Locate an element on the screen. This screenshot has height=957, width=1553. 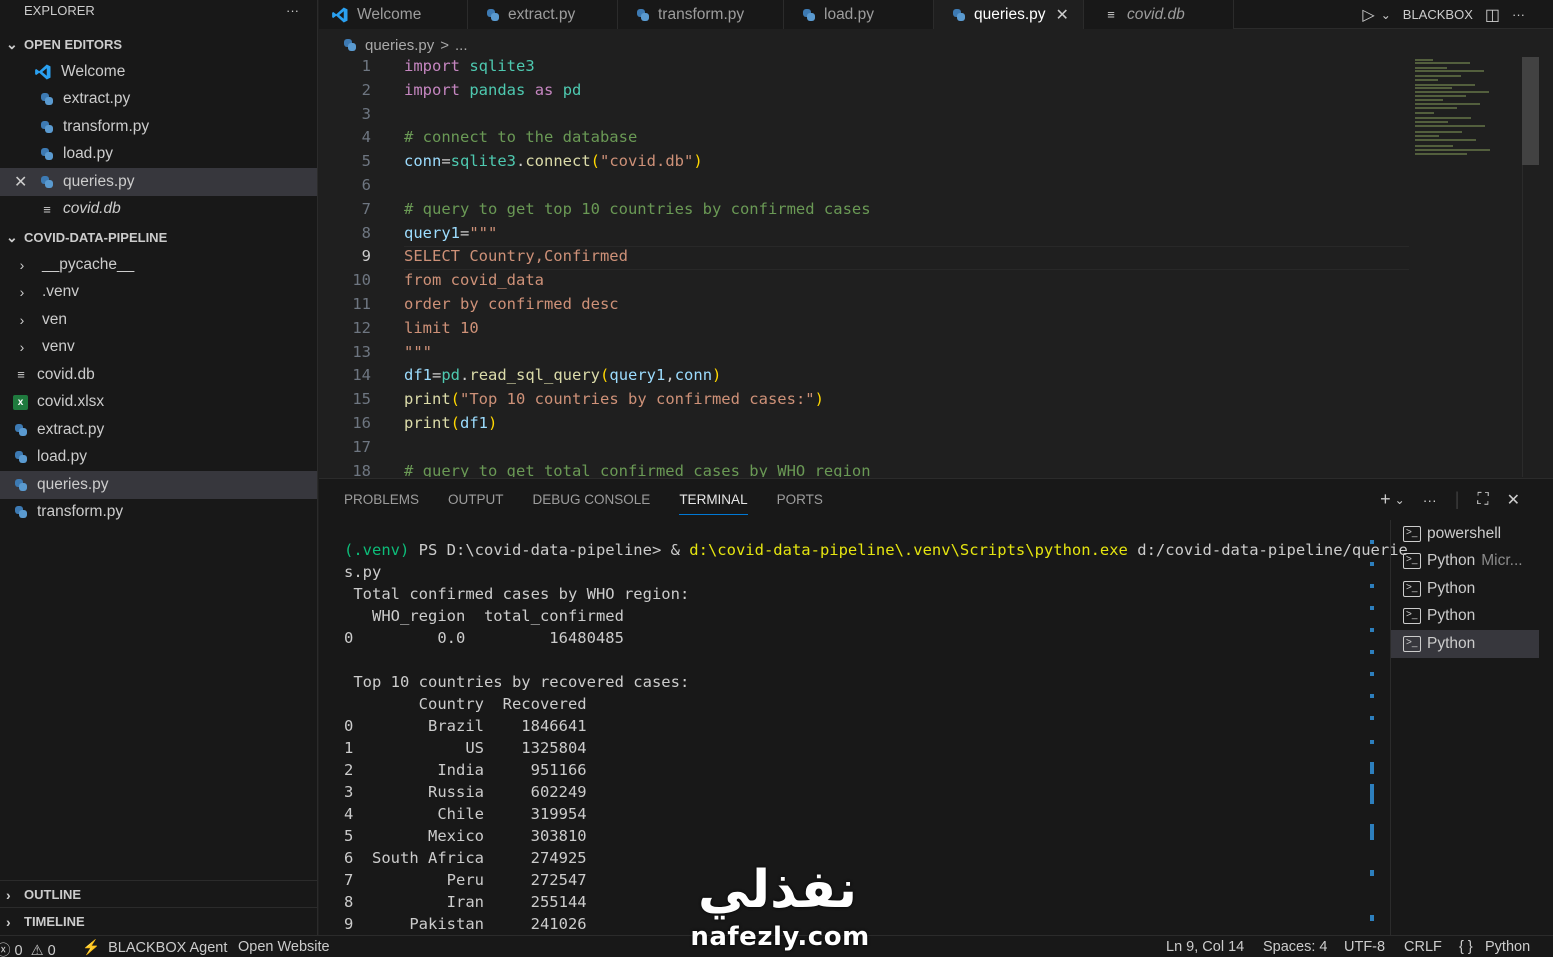
indentation-status: Spaces: 4 is located at coordinates (1295, 947).